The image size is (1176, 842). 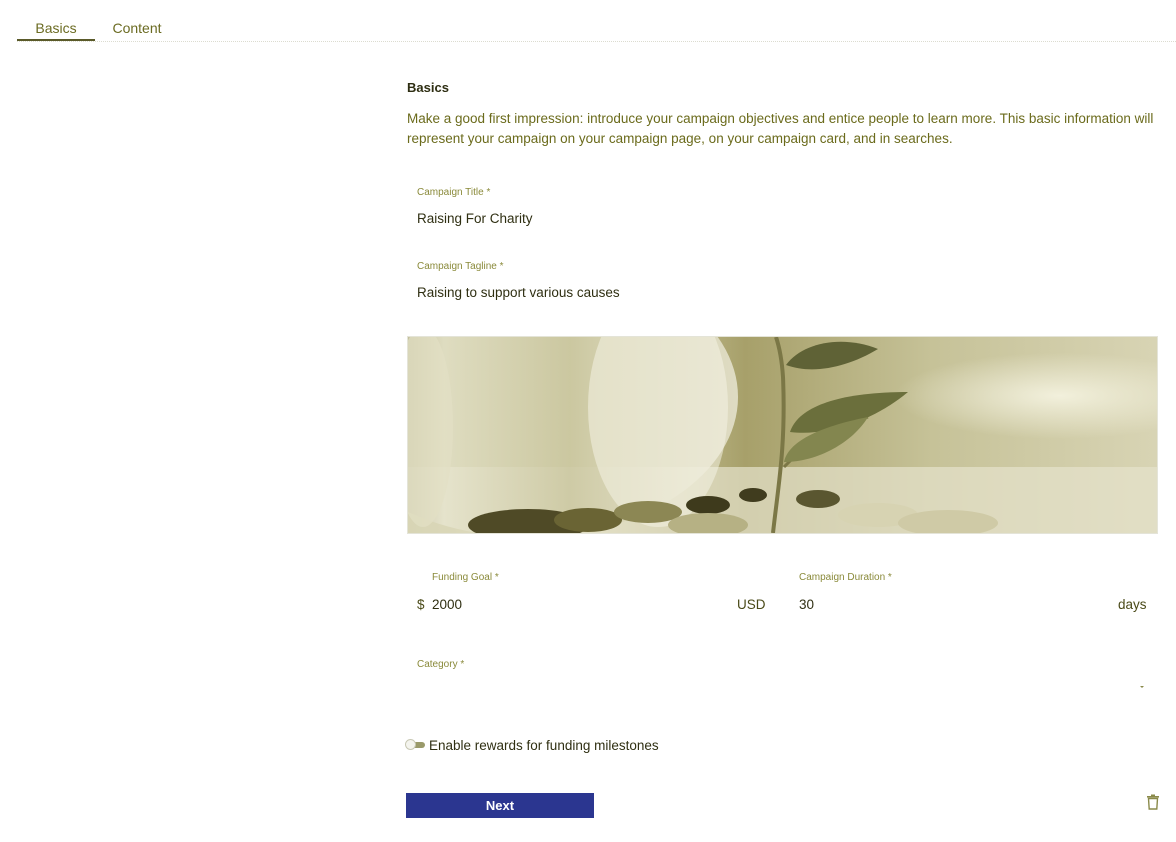 What do you see at coordinates (577, 604) in the screenshot?
I see `funding-goal-input` at bounding box center [577, 604].